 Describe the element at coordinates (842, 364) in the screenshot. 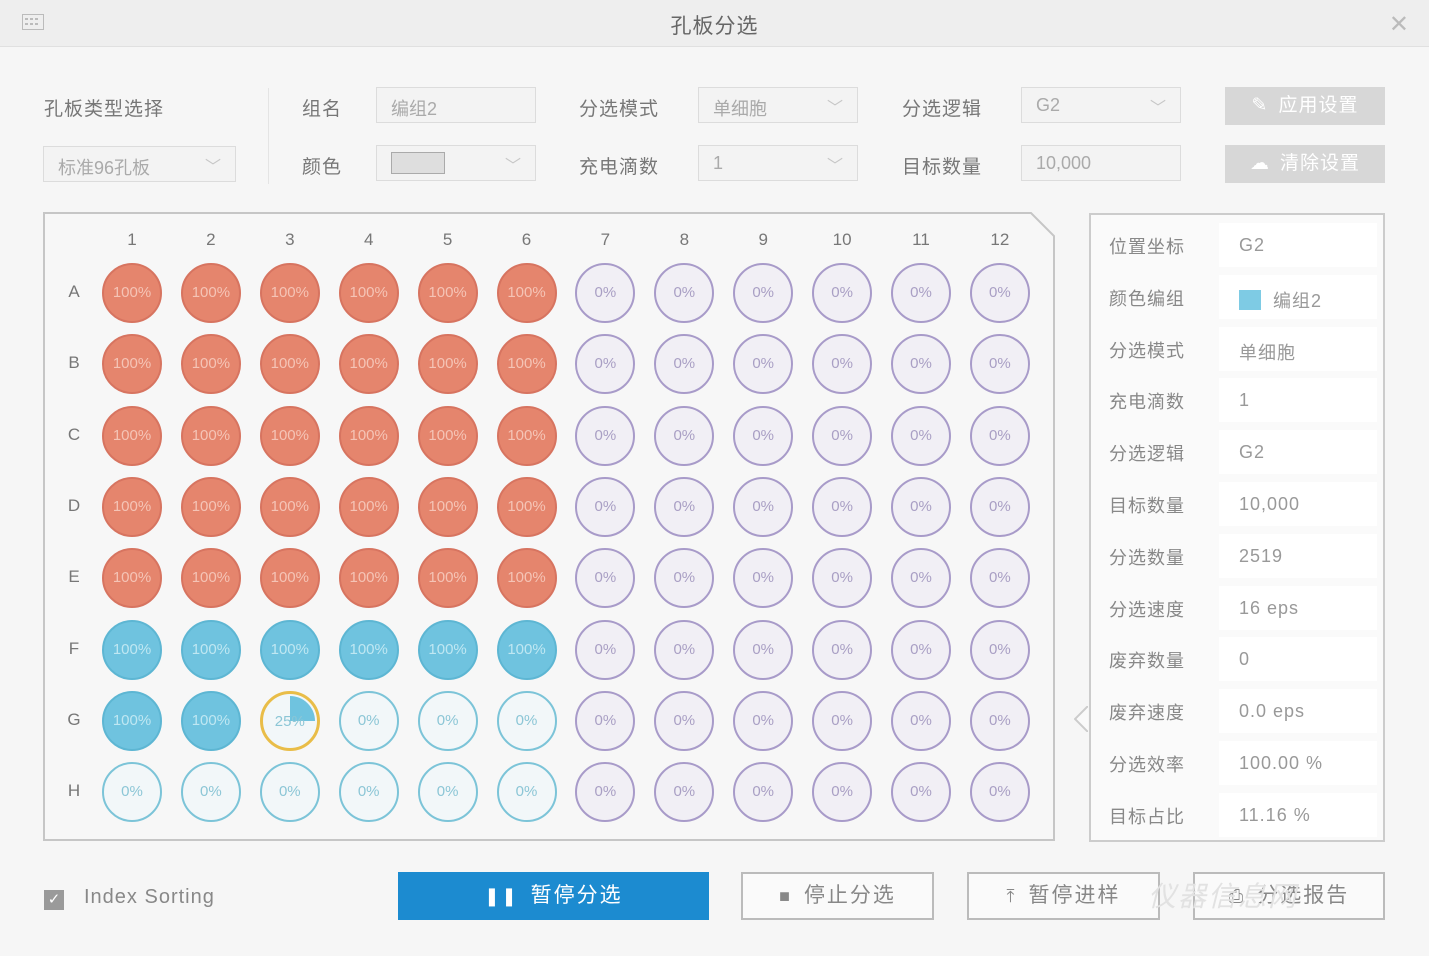

I see `well-B10: 0%` at that location.